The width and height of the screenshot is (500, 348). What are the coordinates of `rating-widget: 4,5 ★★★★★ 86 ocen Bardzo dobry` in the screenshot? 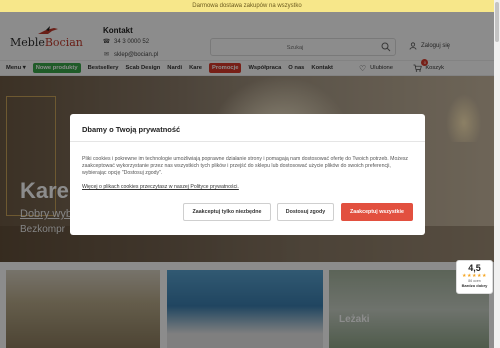 It's located at (474, 277).